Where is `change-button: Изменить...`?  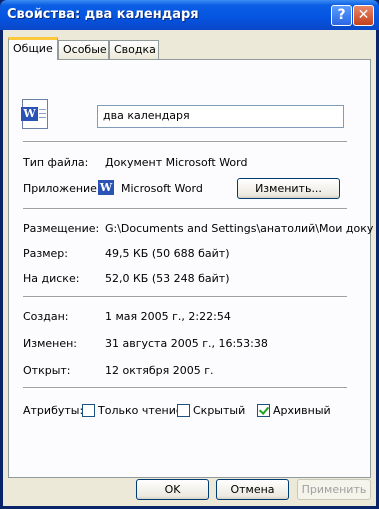
change-button: Изменить... is located at coordinates (288, 188).